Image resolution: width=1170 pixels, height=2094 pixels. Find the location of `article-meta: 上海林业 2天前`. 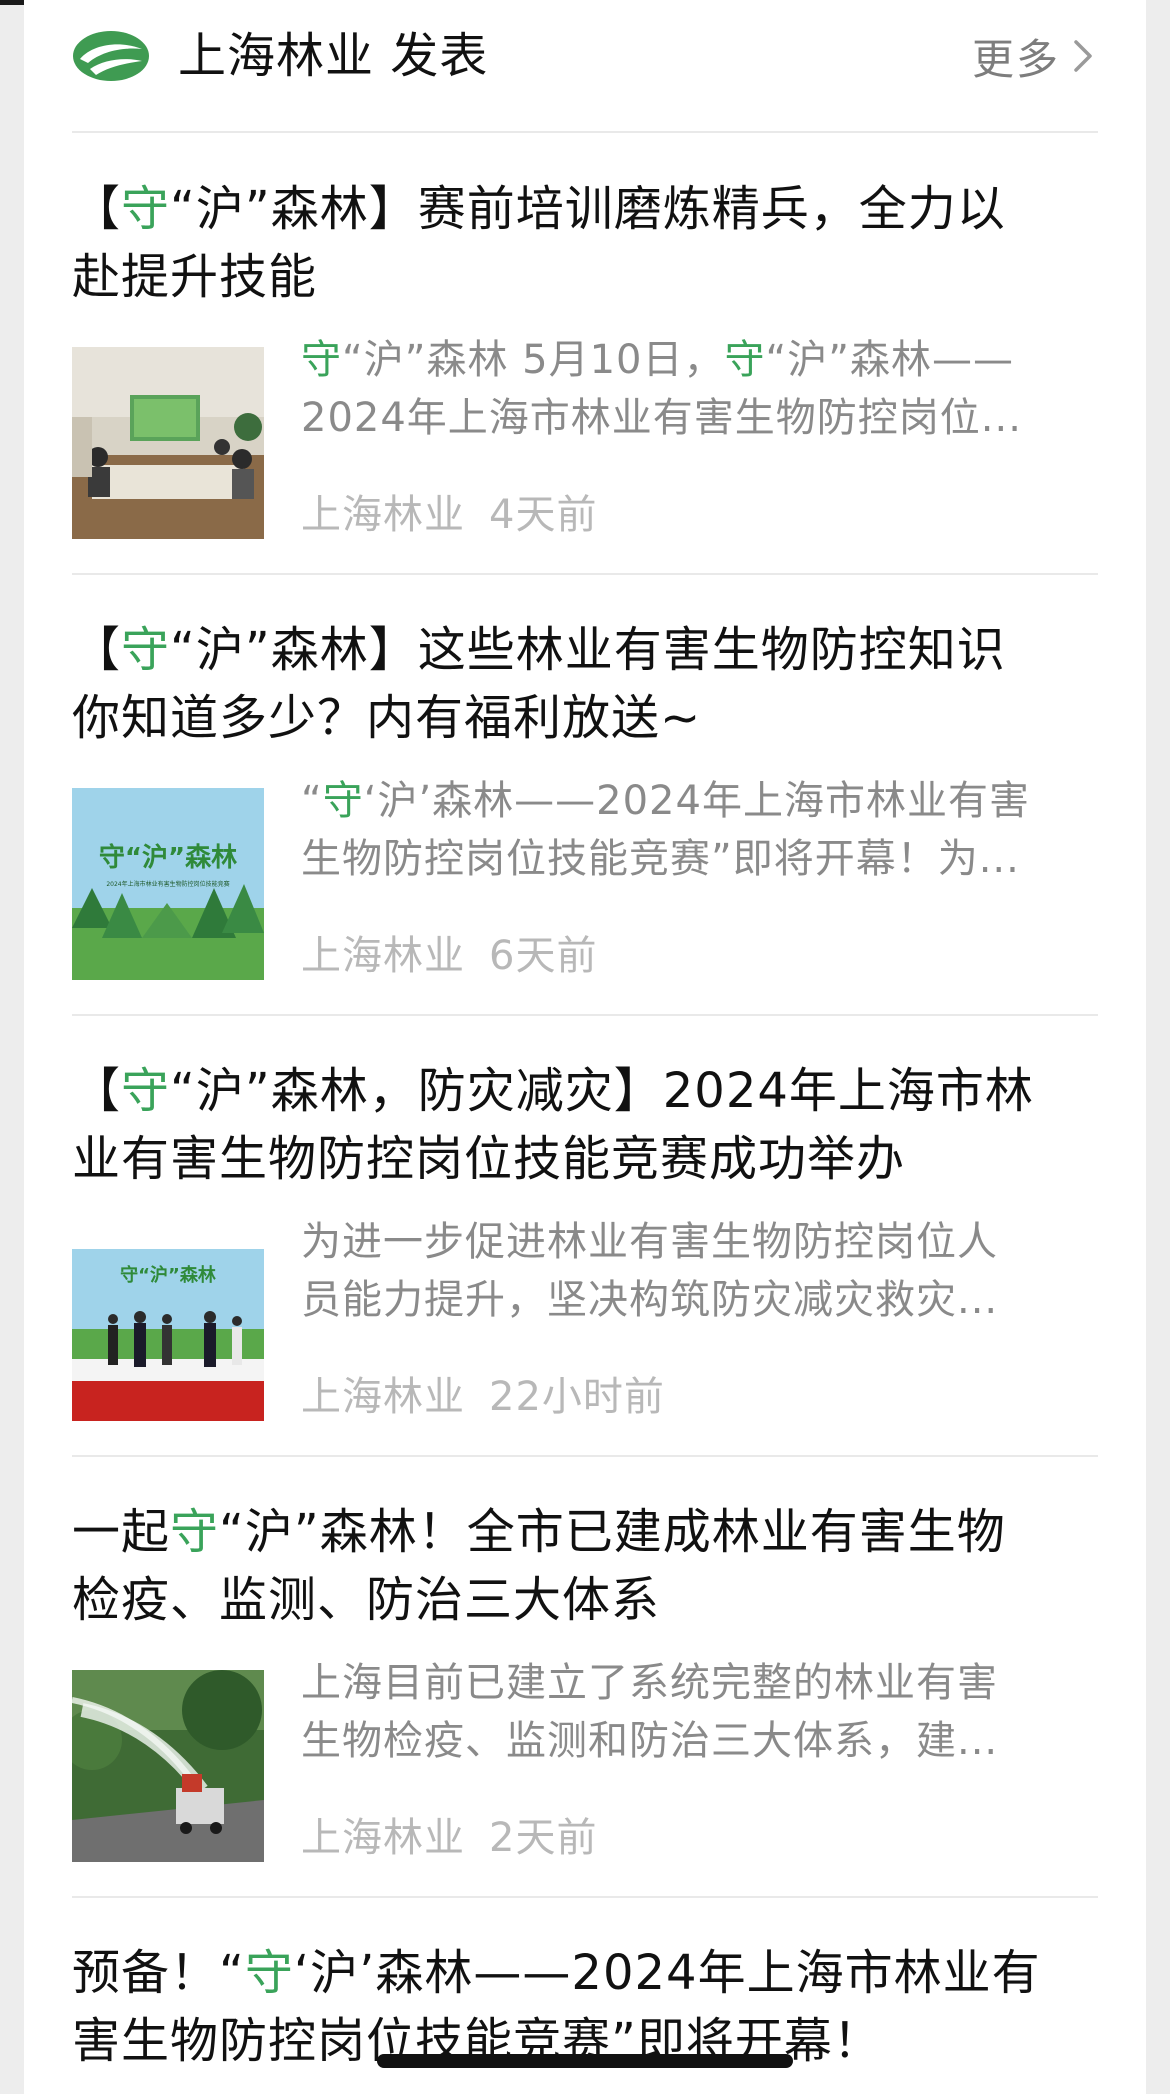

article-meta: 上海林业 2天前 is located at coordinates (449, 1838).